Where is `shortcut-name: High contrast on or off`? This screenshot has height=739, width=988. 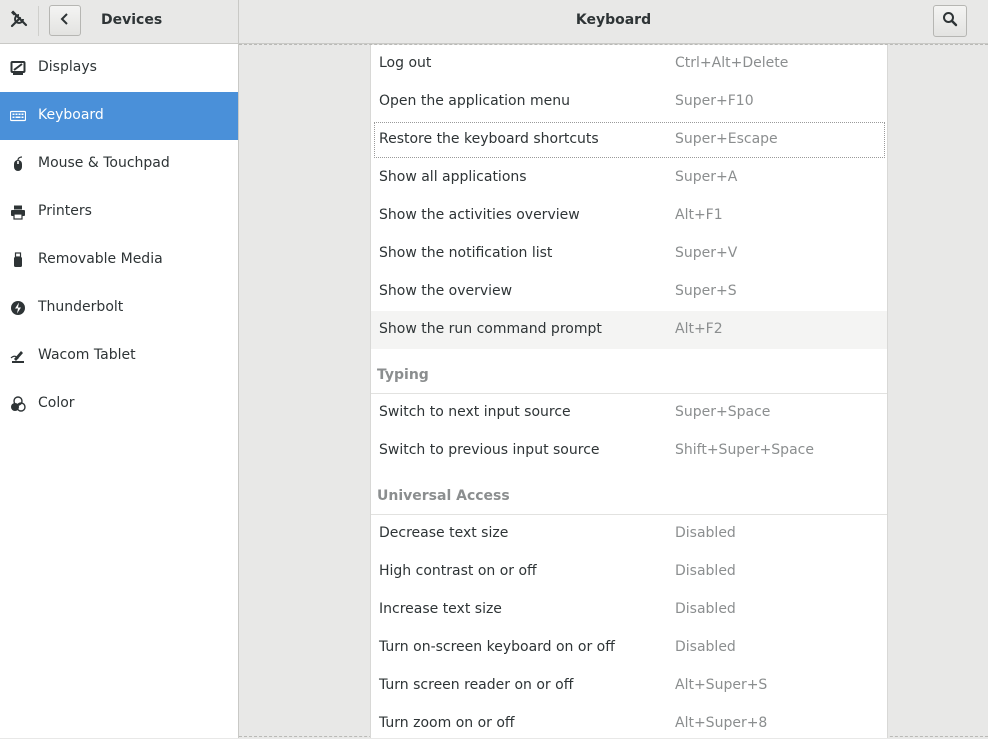 shortcut-name: High contrast on or off is located at coordinates (458, 571).